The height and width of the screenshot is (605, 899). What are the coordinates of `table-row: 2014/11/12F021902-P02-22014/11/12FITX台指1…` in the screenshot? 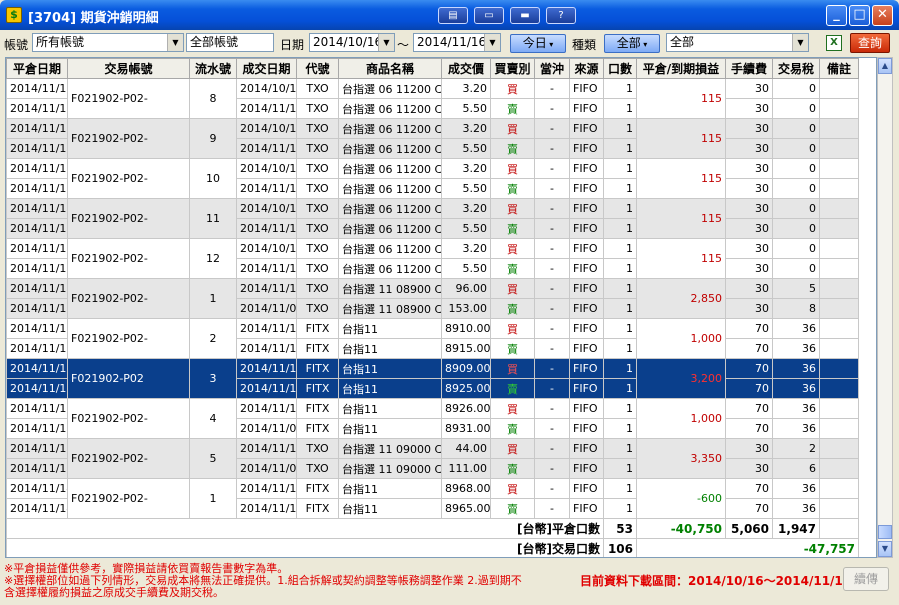 It's located at (432, 338).